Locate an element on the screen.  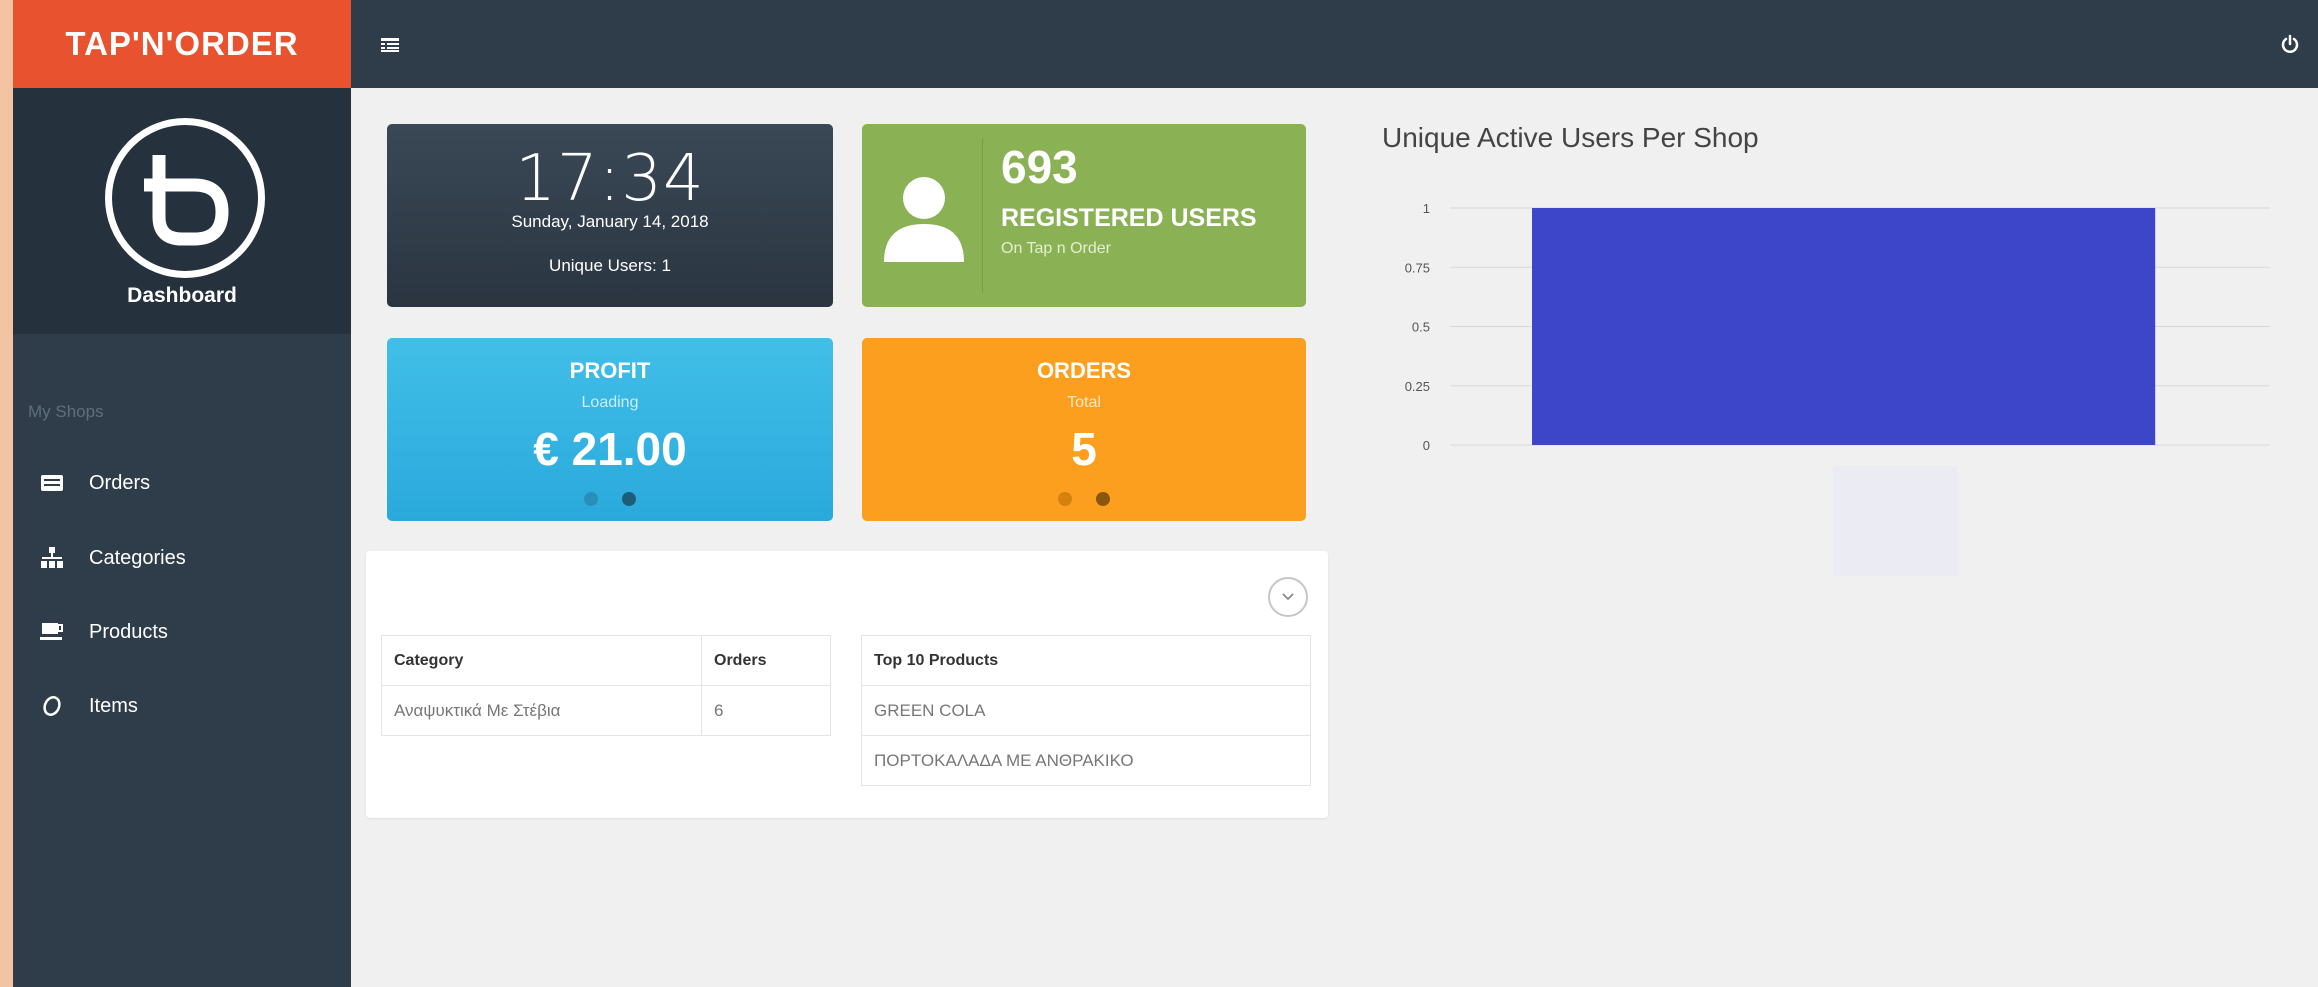
circle-outline-icon is located at coordinates (52, 706).